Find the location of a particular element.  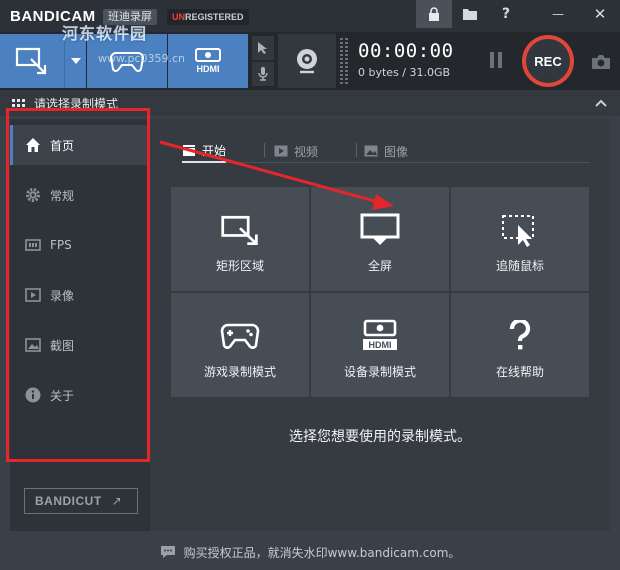

mode-card-rectangle: 矩形区域 is located at coordinates (240, 239).